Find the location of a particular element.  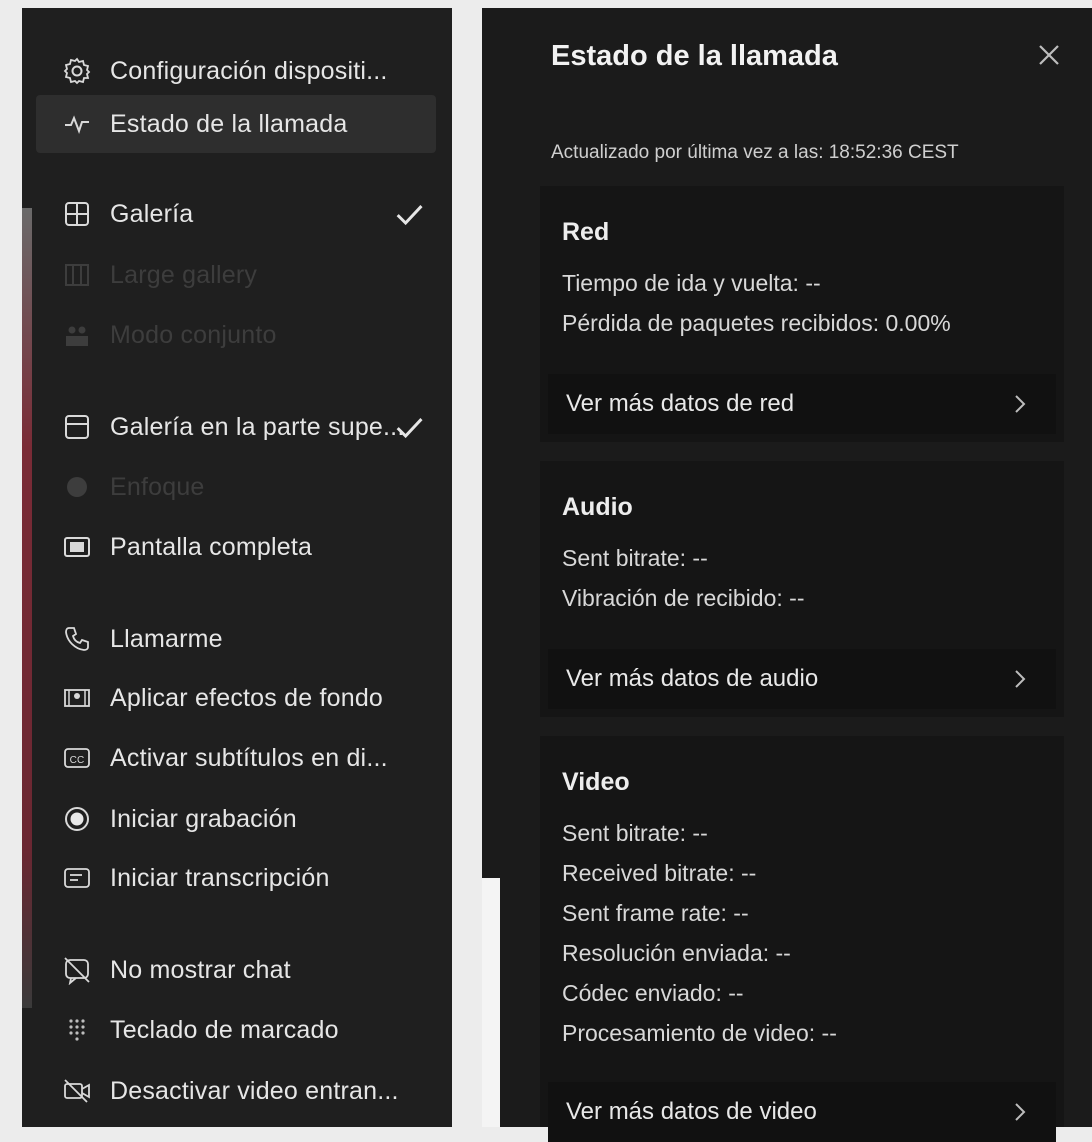

svg-text: CC is located at coordinates (77, 760).